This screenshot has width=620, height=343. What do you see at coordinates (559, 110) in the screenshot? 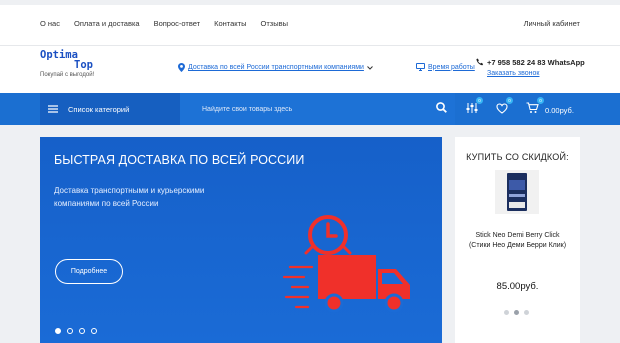
I see `cart-total: 0.00руб.` at bounding box center [559, 110].